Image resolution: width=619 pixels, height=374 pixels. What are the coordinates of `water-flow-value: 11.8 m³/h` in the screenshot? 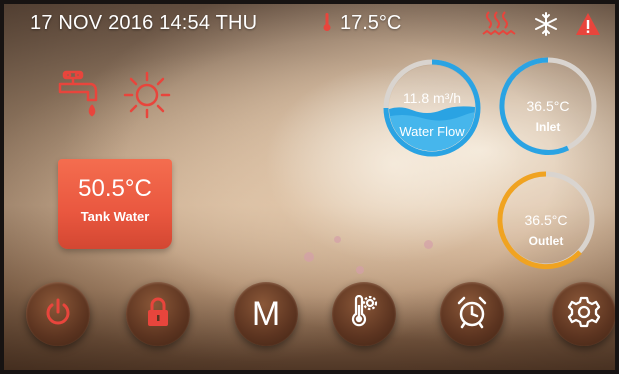 It's located at (432, 98).